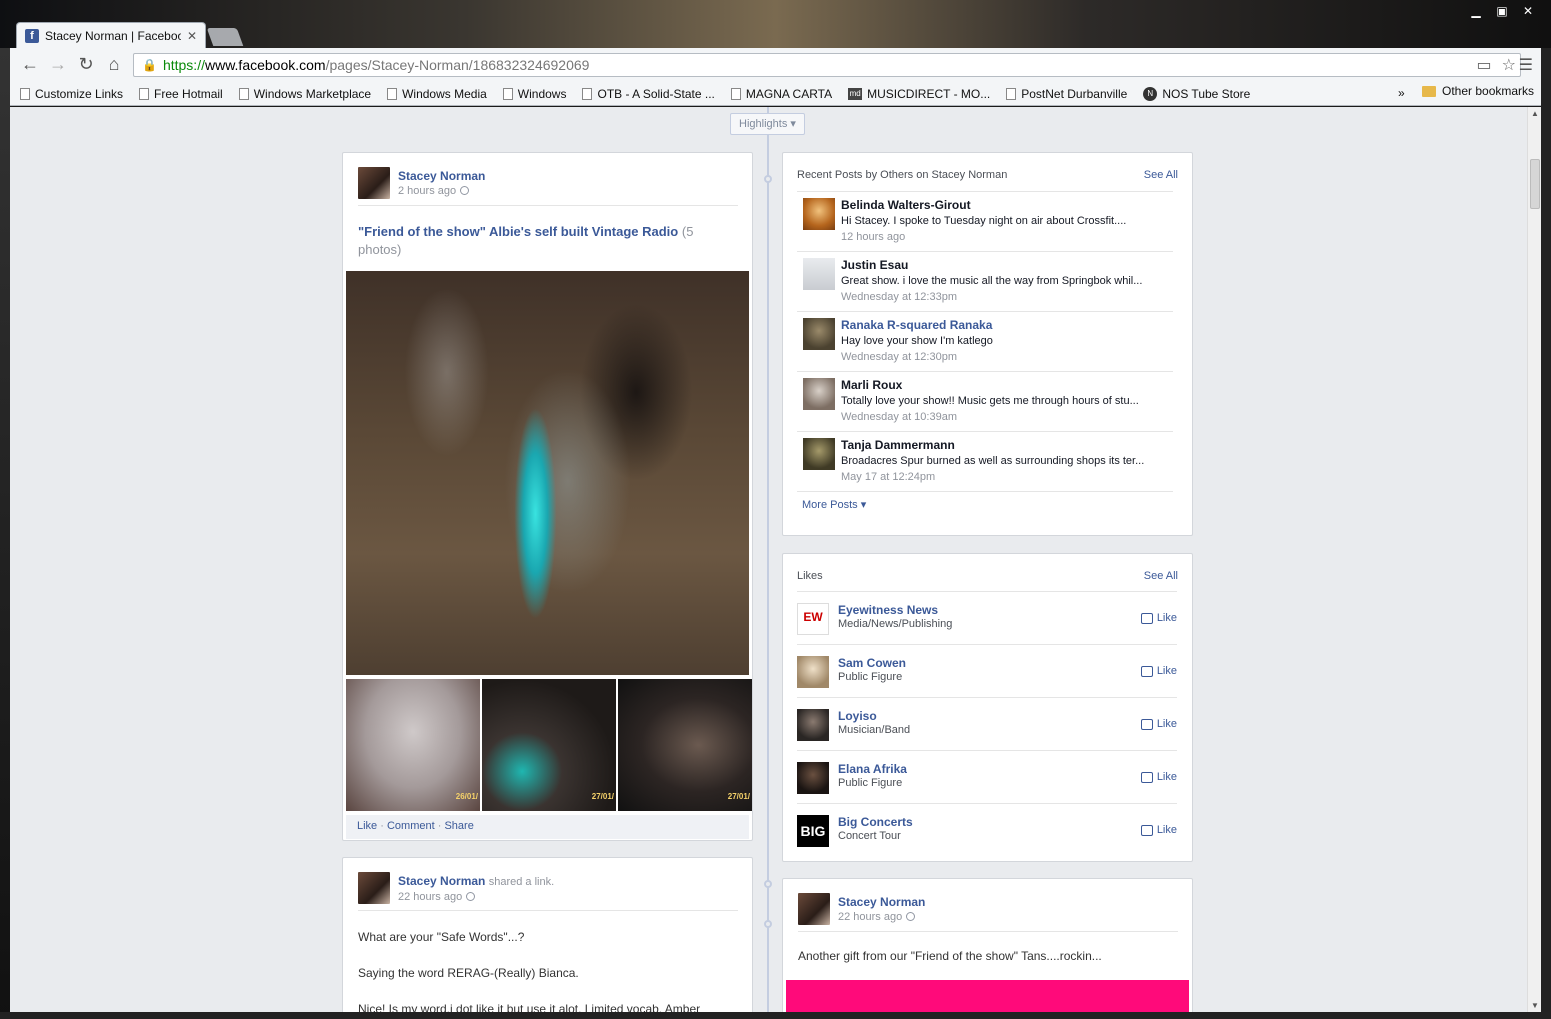 The width and height of the screenshot is (1551, 1019). Describe the element at coordinates (458, 826) in the screenshot. I see `share-link: Share` at that location.